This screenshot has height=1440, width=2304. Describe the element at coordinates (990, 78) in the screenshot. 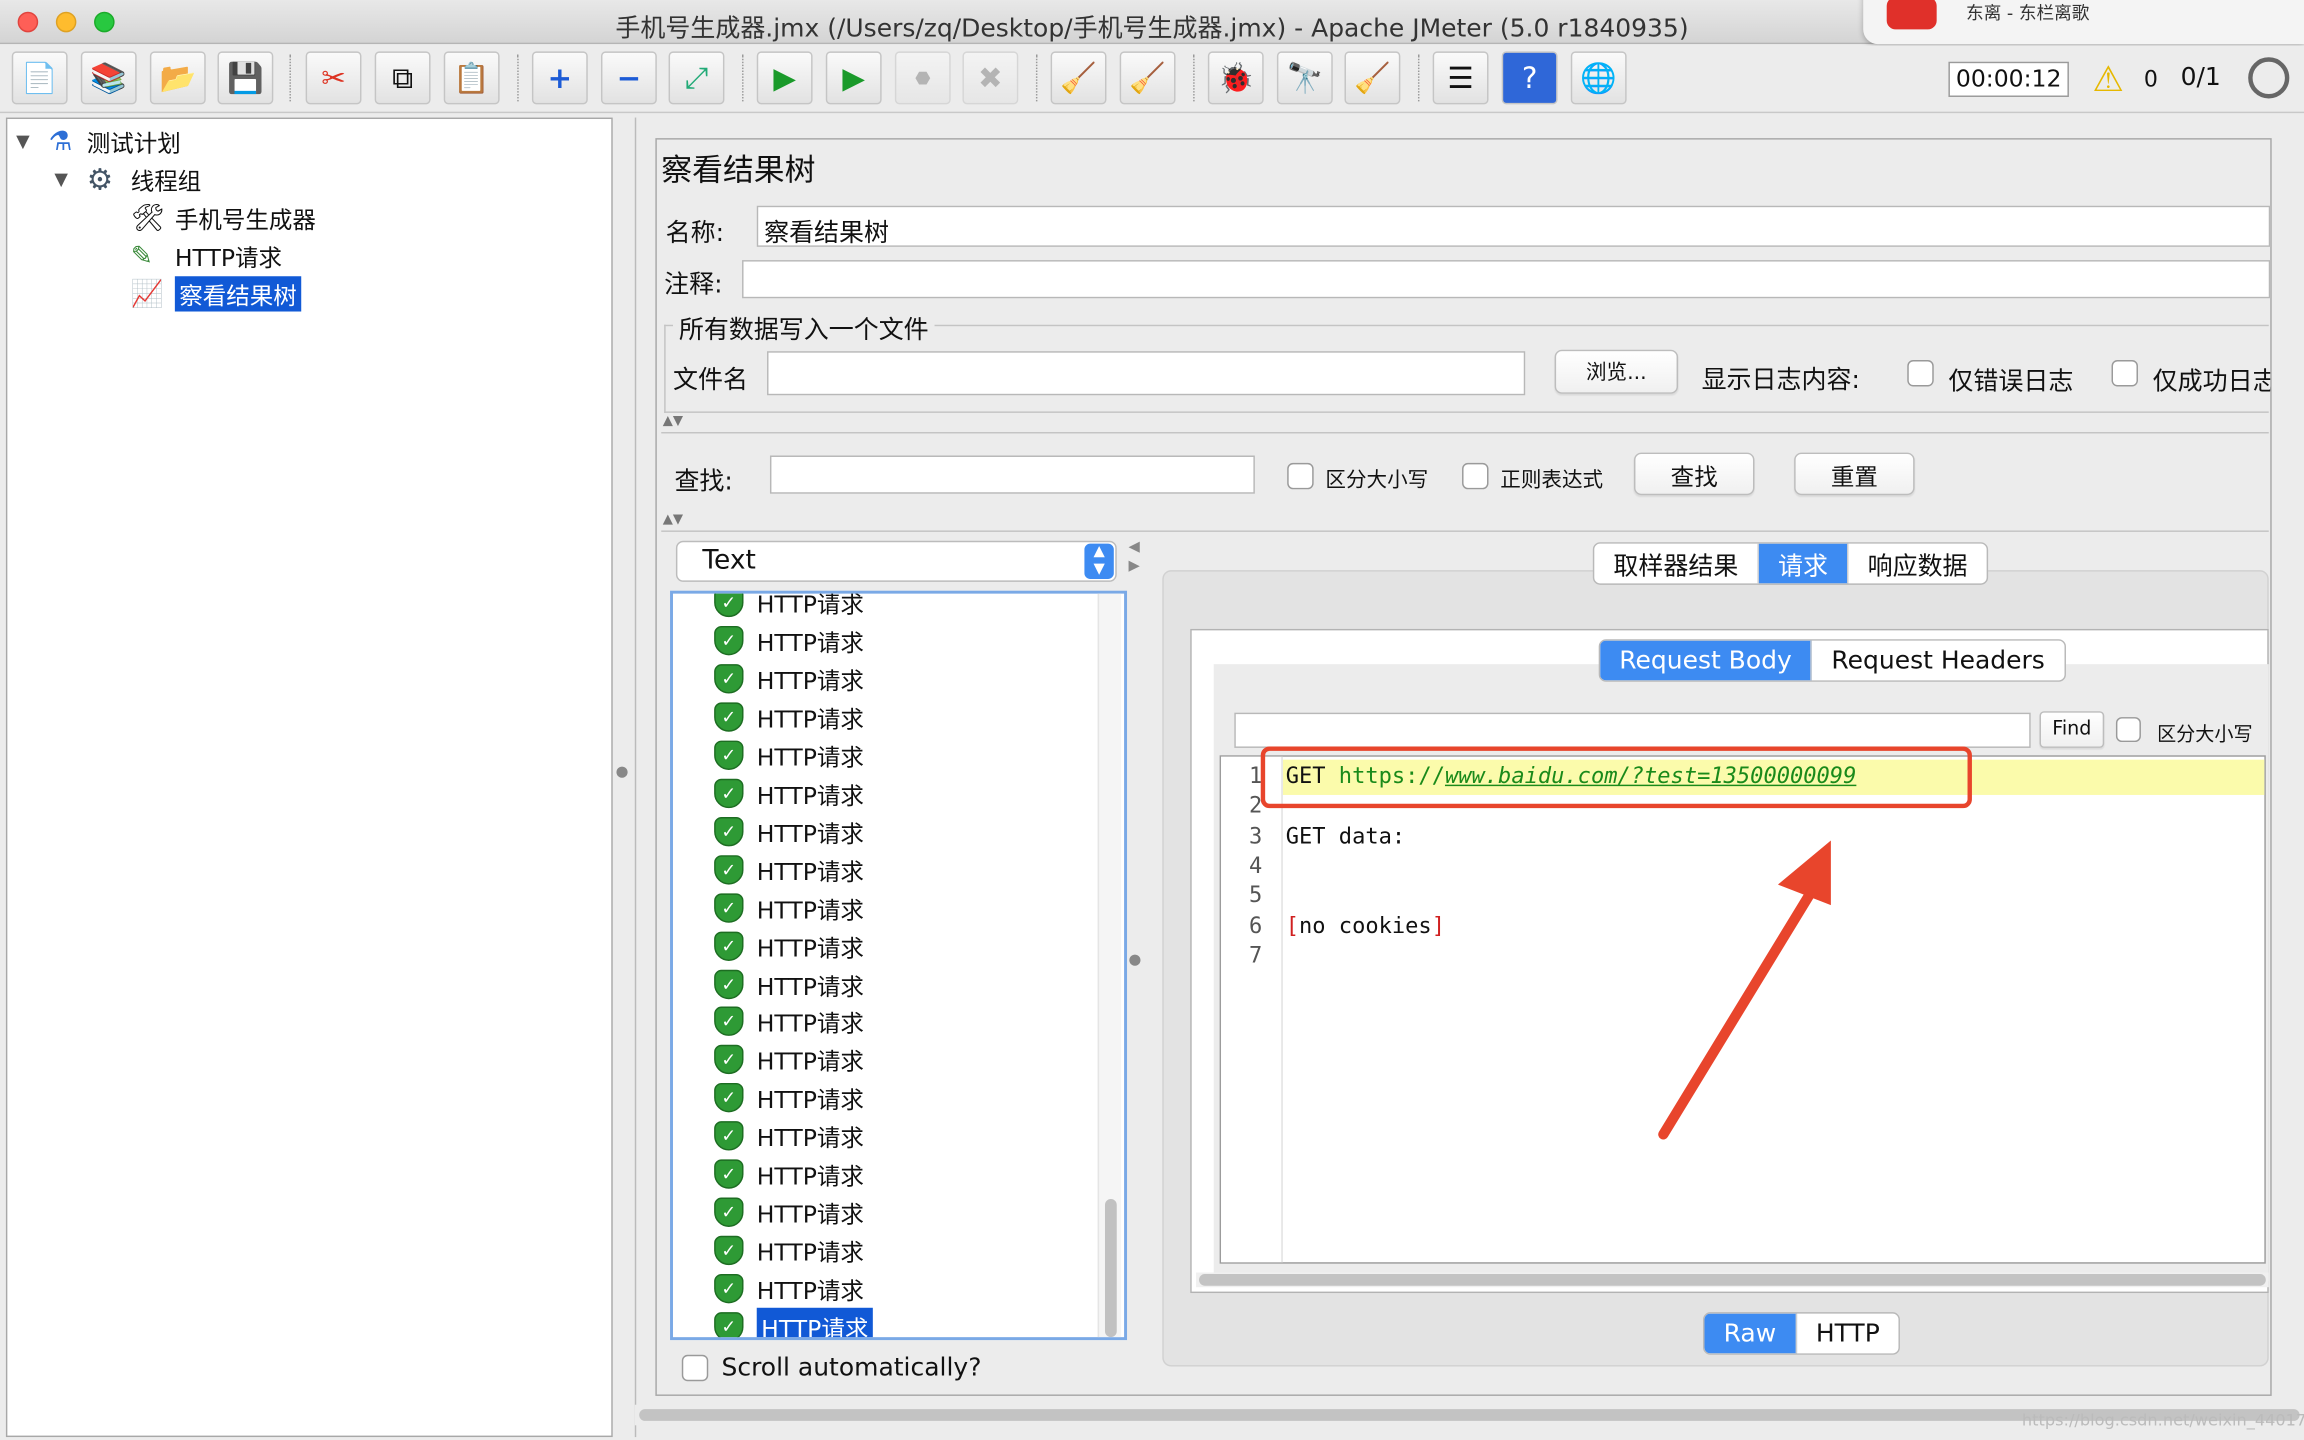

I see `shutdown-button: ✖` at that location.